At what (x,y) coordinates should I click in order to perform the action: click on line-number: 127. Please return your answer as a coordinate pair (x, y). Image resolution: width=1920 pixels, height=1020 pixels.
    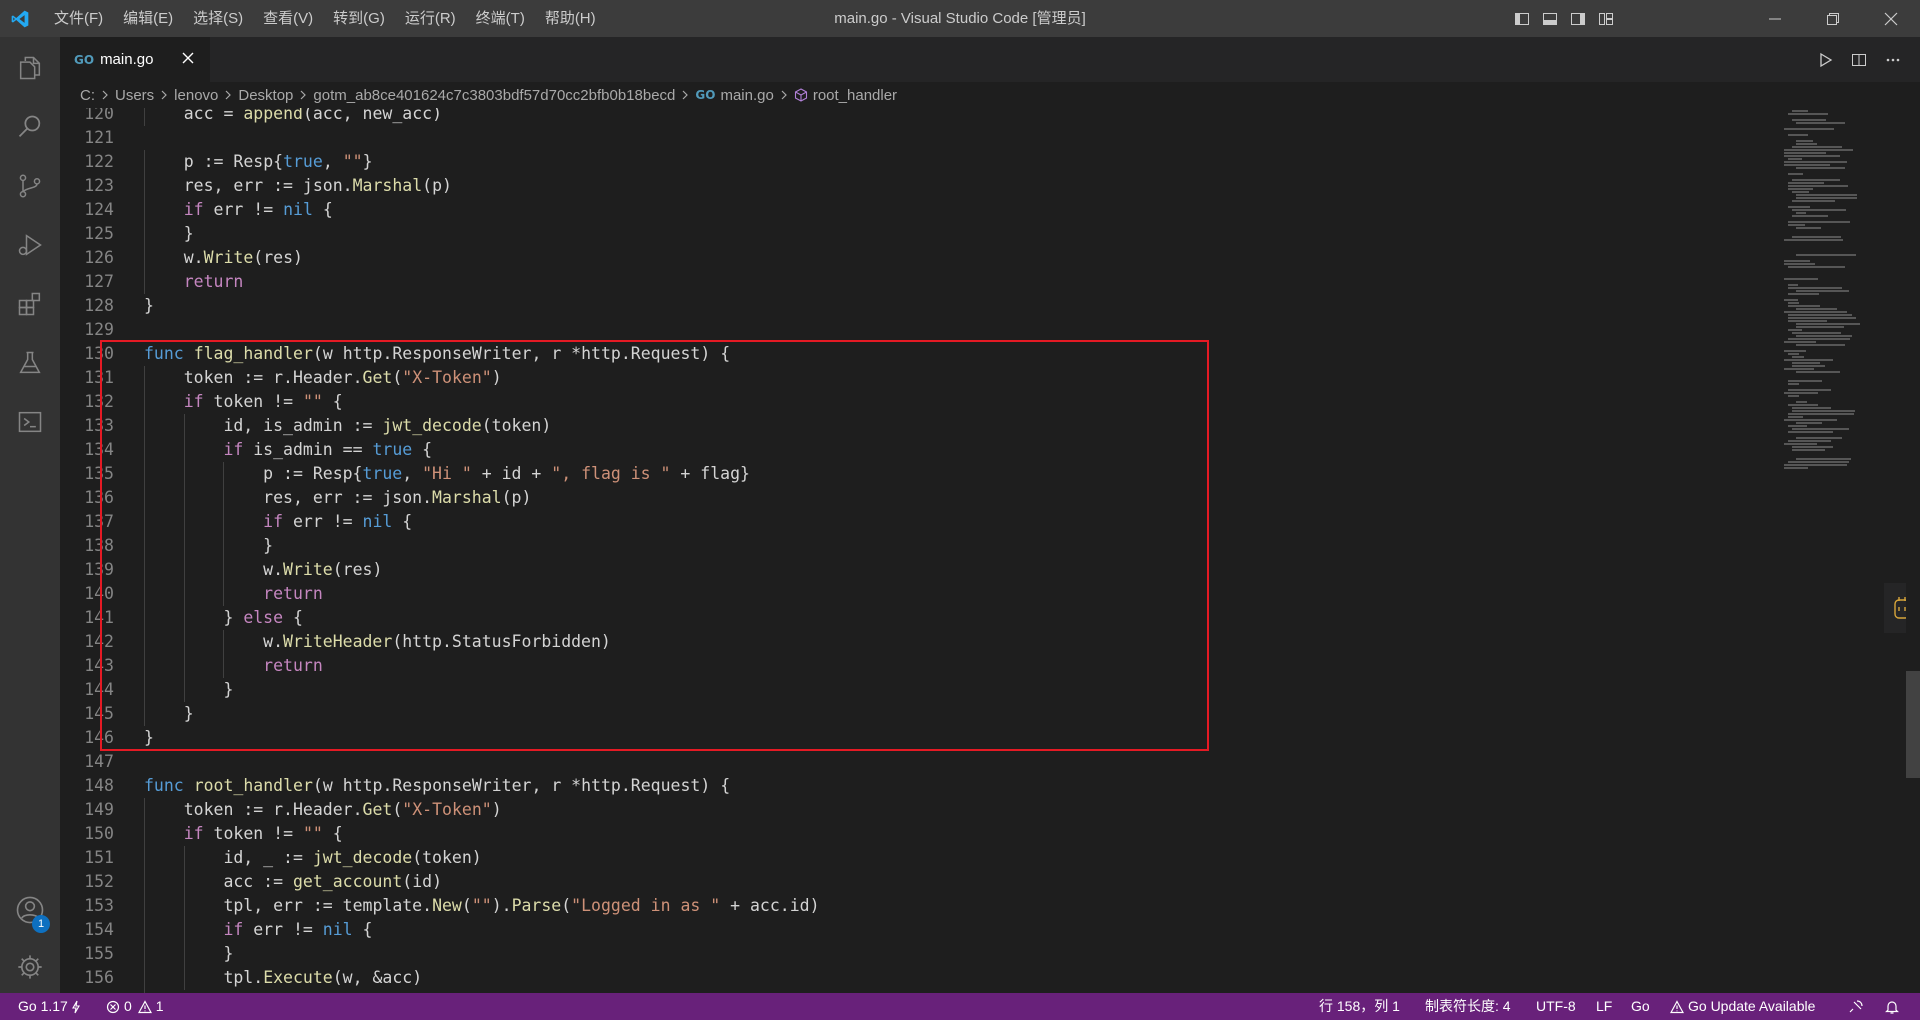
    Looking at the image, I should click on (99, 281).